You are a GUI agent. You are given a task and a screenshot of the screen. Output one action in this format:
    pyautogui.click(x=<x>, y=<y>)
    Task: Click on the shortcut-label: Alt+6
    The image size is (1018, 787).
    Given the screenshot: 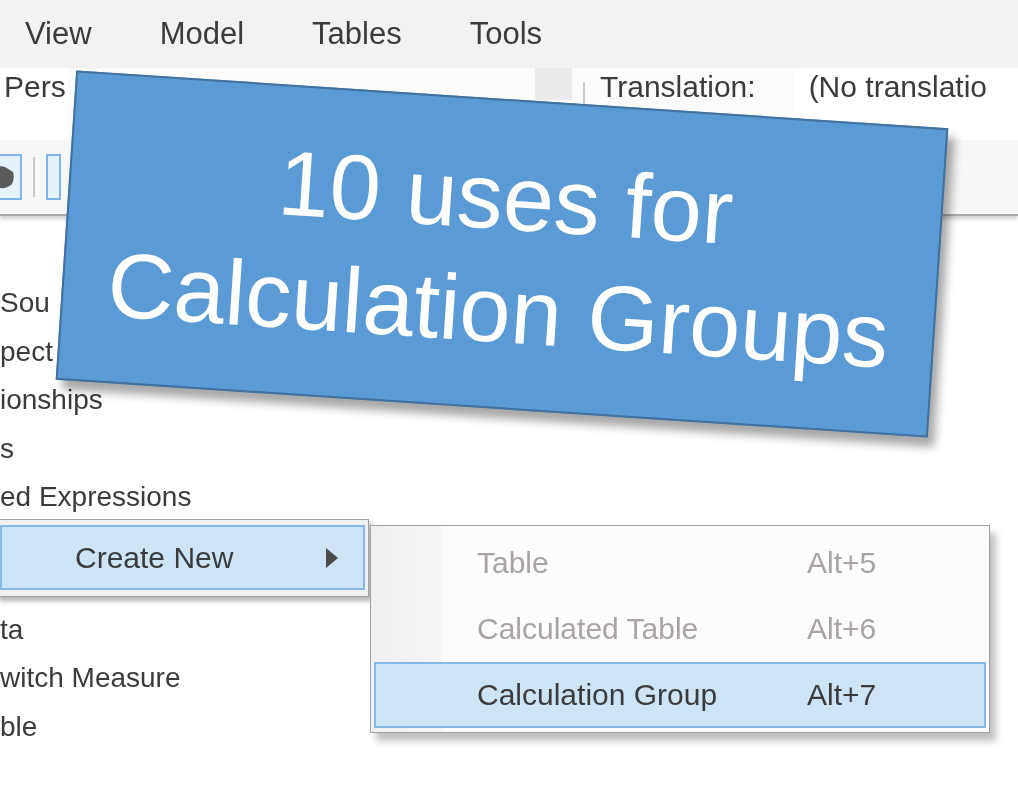 What is the action you would take?
    pyautogui.click(x=842, y=629)
    